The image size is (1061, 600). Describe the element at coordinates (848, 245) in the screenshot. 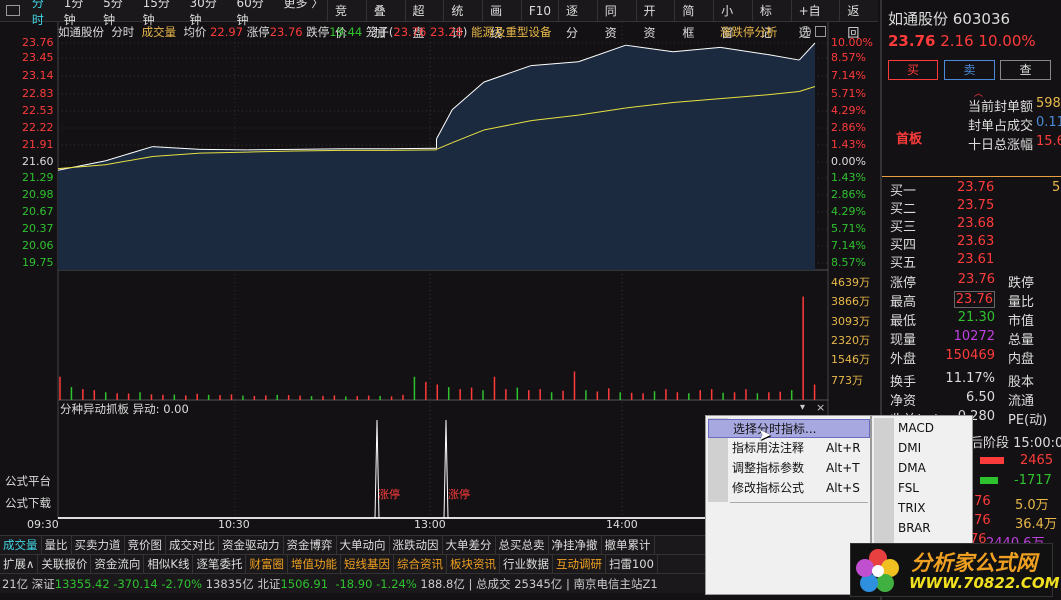

I see `pct-tick: 7.14%` at that location.